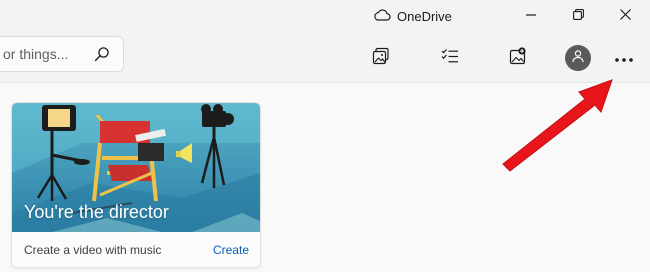 The height and width of the screenshot is (272, 650). I want to click on search-box, so click(62, 54).